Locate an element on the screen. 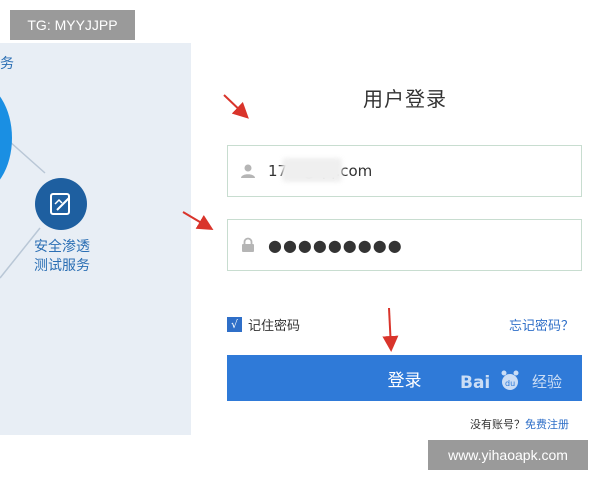 The height and width of the screenshot is (480, 600). bottom-overlay-tag: www.yihaoapk.com is located at coordinates (508, 455).